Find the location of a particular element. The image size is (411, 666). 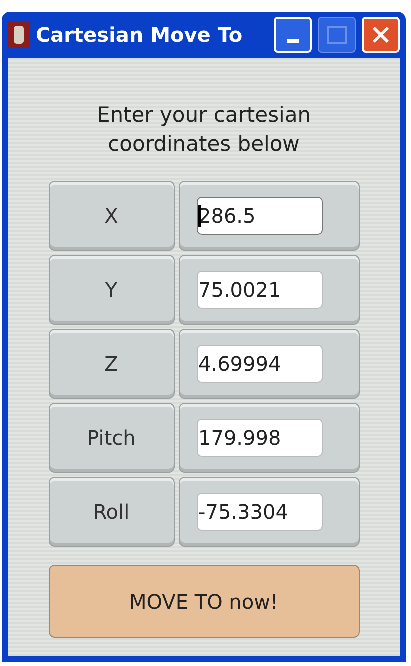

close-button is located at coordinates (381, 35).